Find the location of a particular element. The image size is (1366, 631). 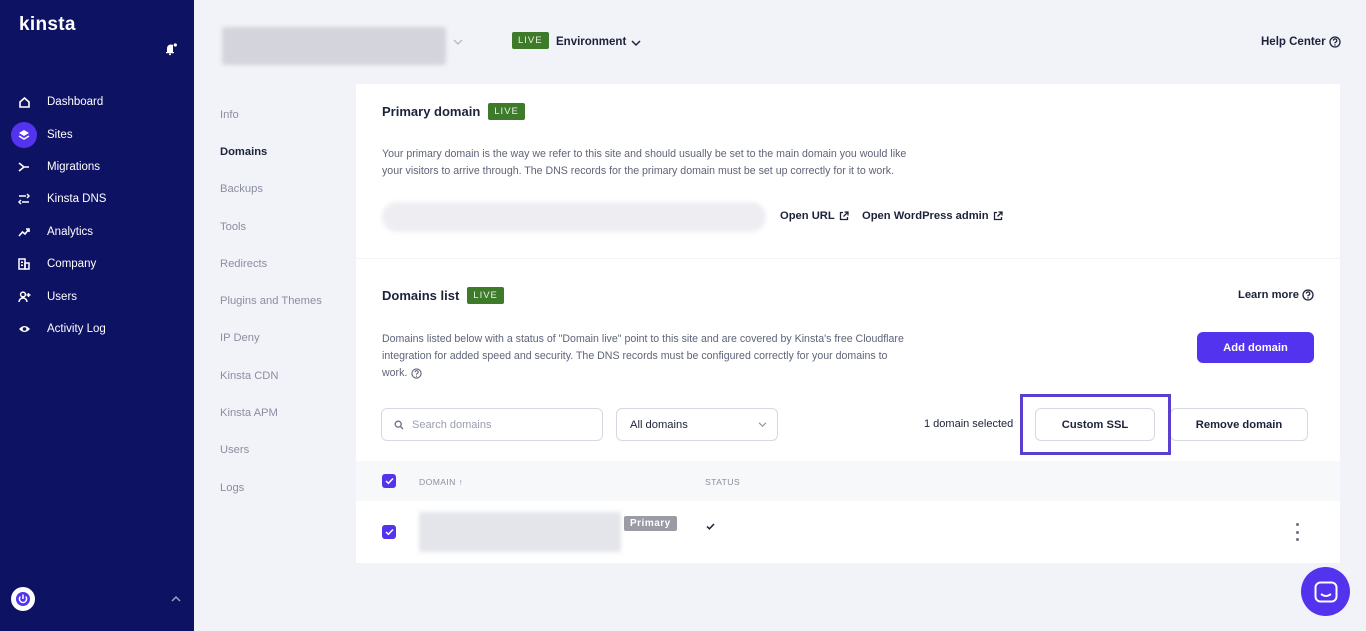

sidebar-item-company: Company is located at coordinates (97, 264).